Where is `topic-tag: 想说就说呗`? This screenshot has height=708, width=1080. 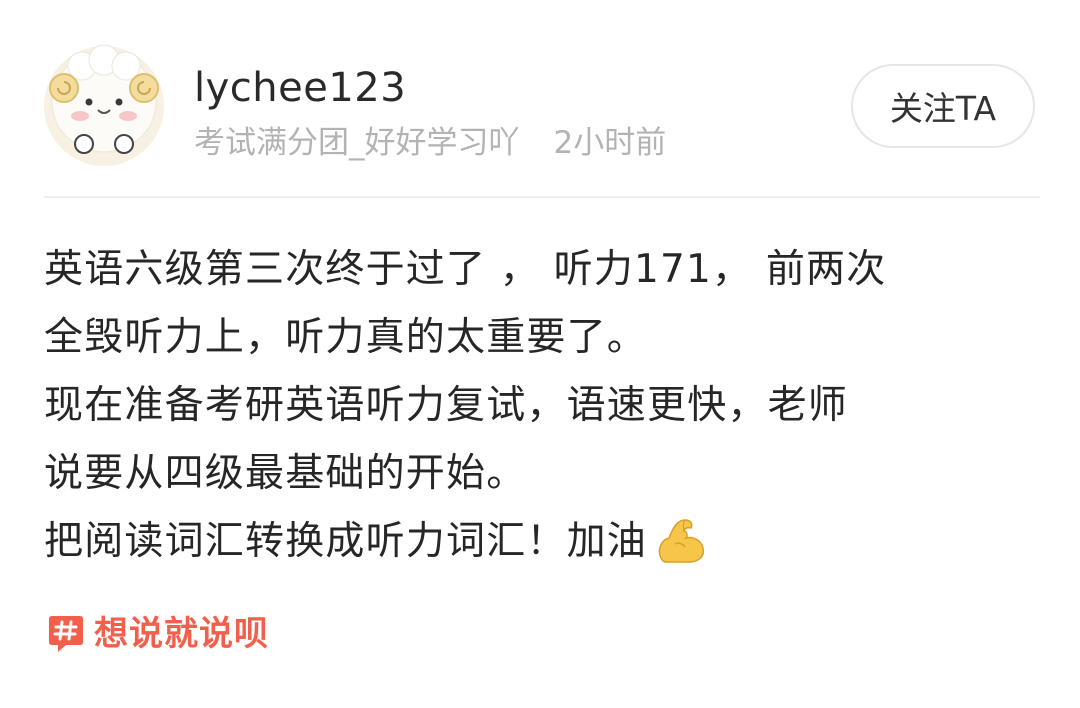
topic-tag: 想说就说呗 is located at coordinates (158, 634).